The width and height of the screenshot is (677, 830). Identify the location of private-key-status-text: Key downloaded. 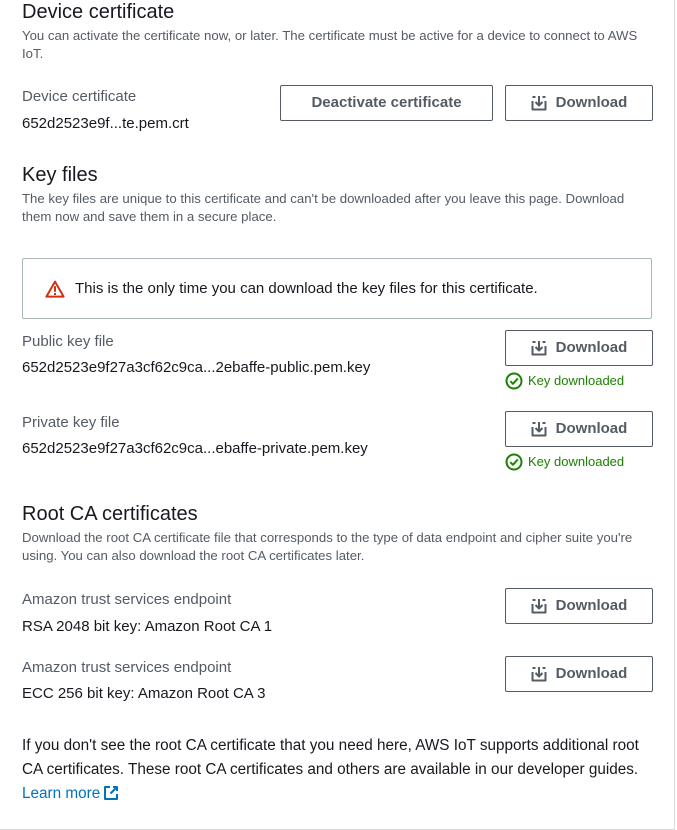
(576, 461).